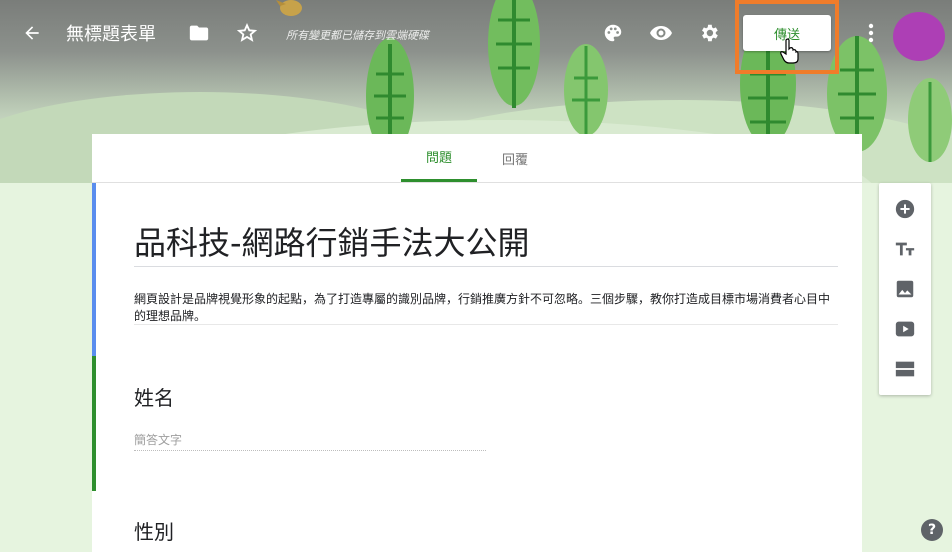  What do you see at coordinates (871, 33) in the screenshot?
I see `more-options-icon` at bounding box center [871, 33].